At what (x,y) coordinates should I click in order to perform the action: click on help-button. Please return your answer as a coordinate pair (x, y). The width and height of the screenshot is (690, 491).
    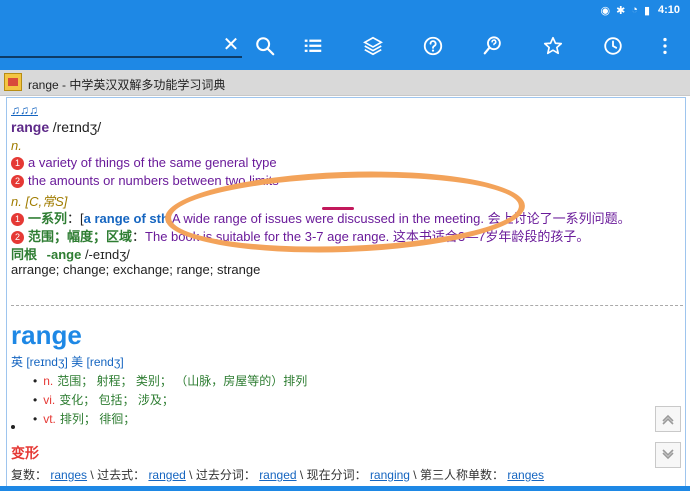
    Looking at the image, I should click on (433, 46).